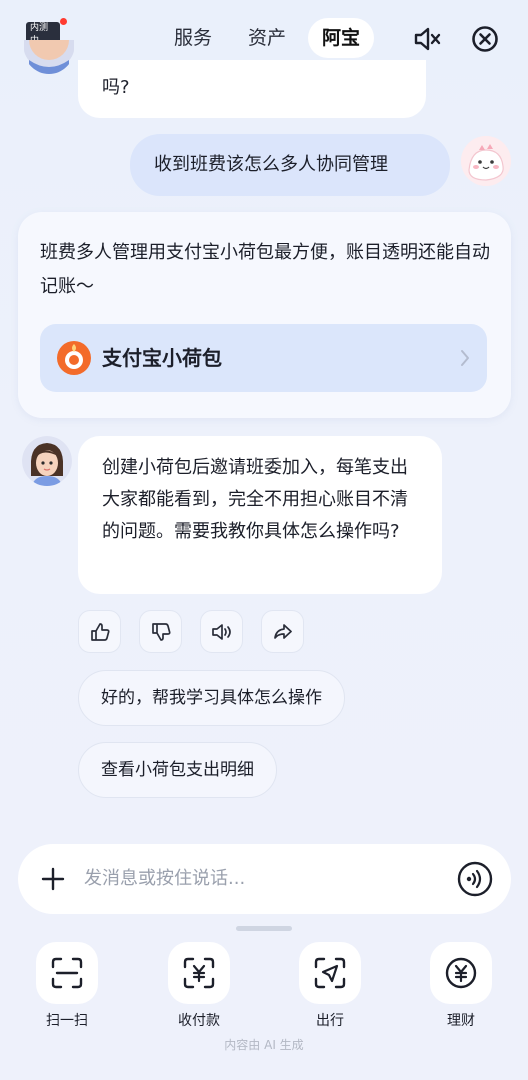  I want to click on shortcut-label: 出行, so click(330, 1021).